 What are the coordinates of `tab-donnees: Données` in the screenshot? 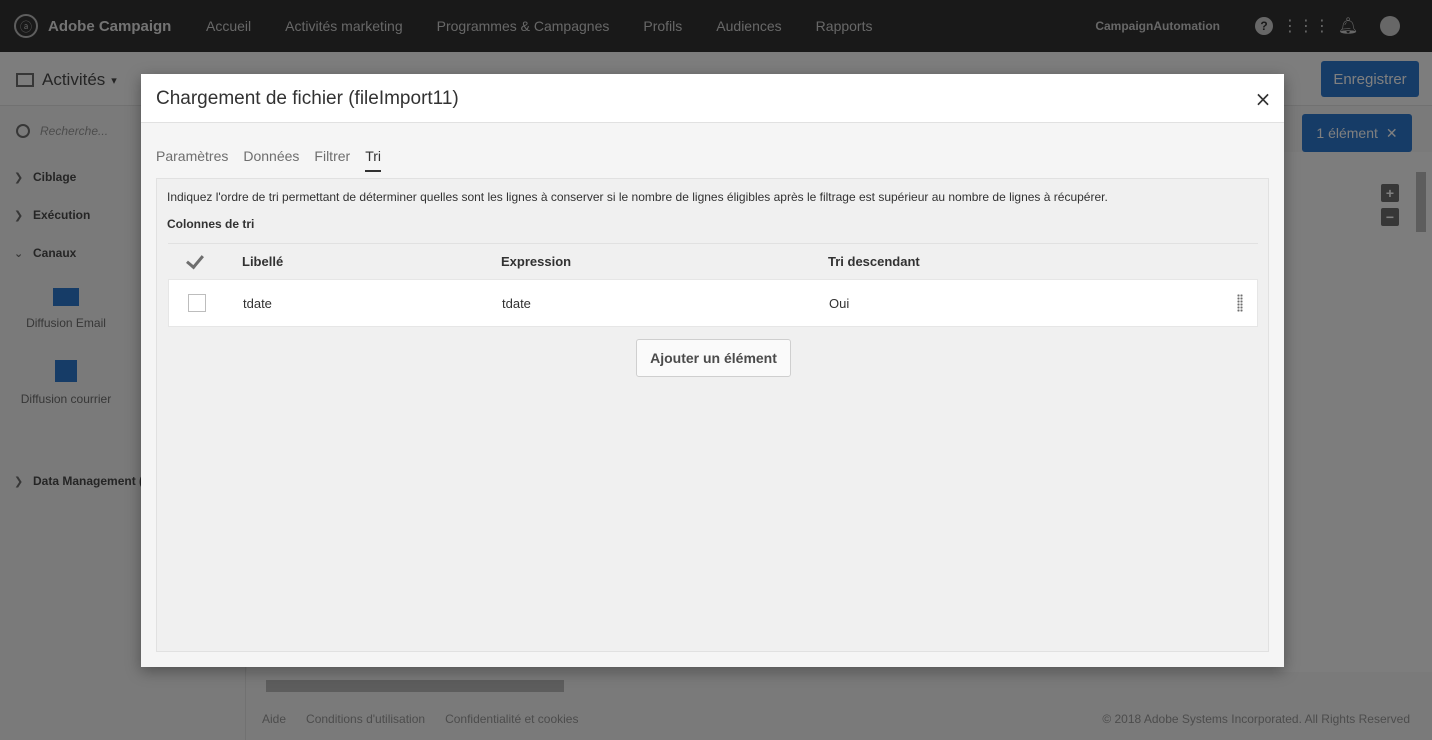 It's located at (271, 160).